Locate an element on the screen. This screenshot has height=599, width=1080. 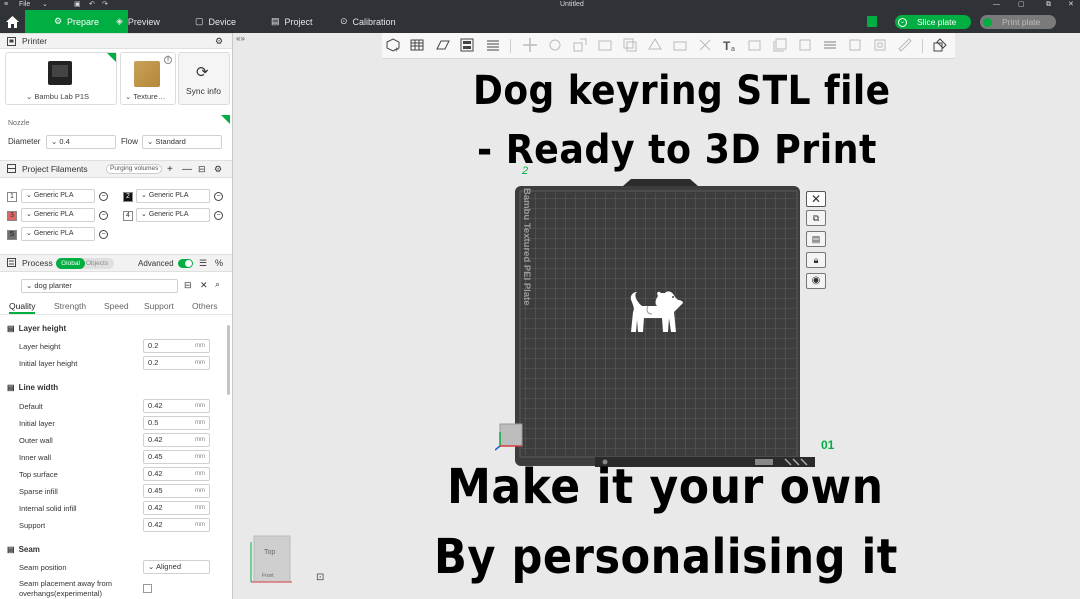
filament-select-2: ⌄ Generic PLA is located at coordinates (173, 196).